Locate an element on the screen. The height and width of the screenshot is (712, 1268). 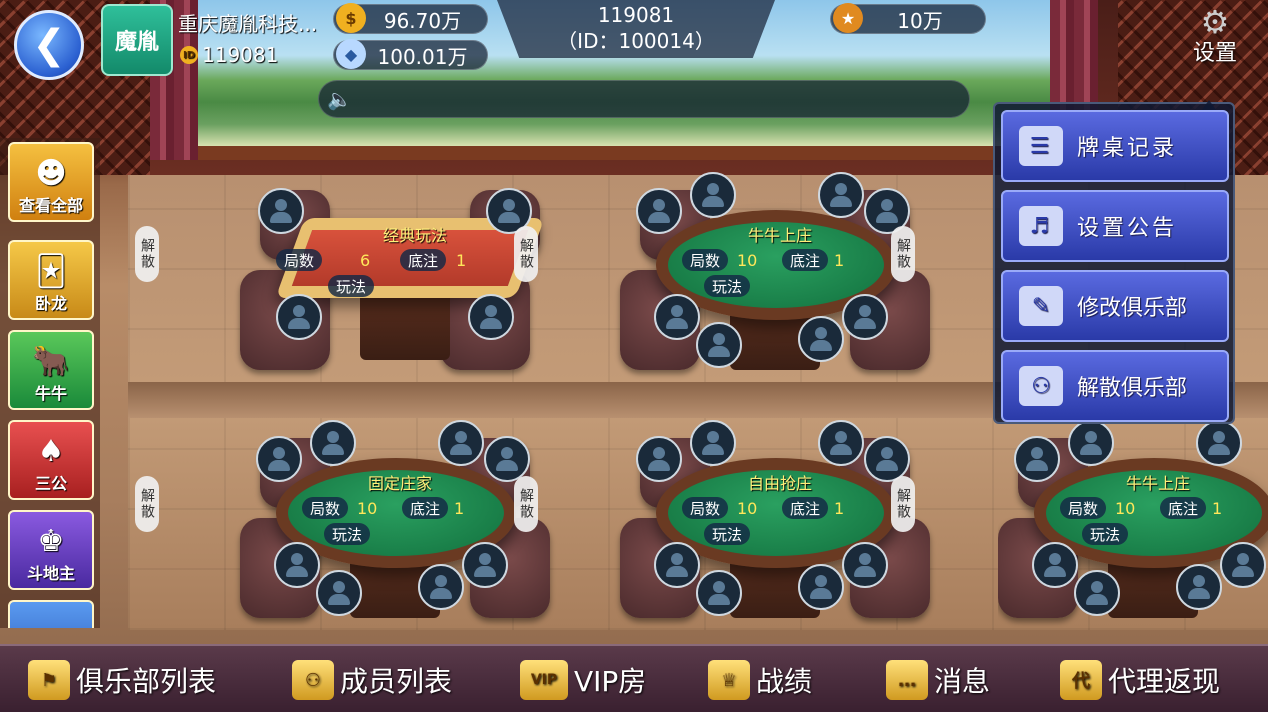
game-item-all: ☻ 查看全部 is located at coordinates (51, 182).